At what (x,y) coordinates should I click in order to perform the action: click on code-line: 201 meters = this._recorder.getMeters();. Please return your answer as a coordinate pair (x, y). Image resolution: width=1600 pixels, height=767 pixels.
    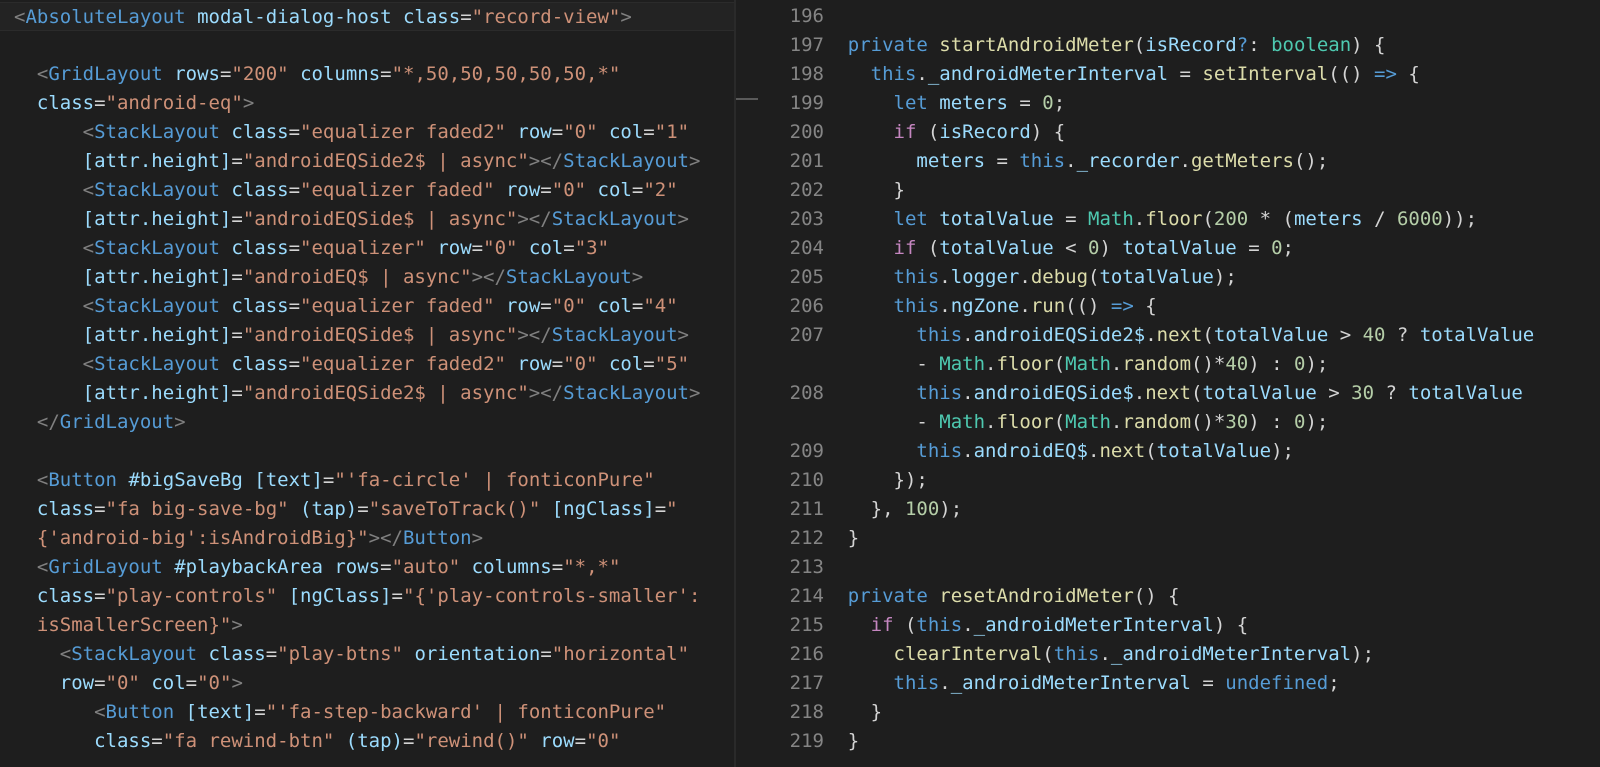
    Looking at the image, I should click on (1180, 161).